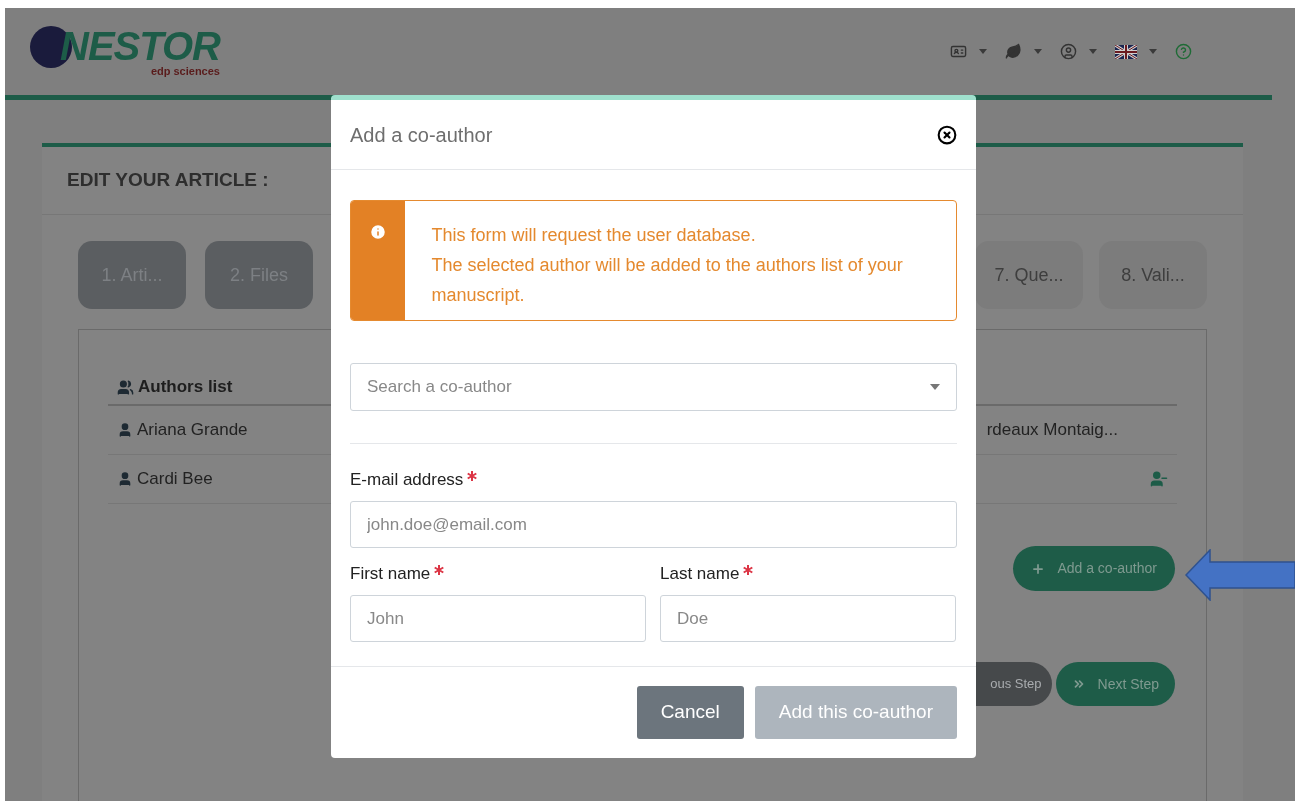  I want to click on next-step-button: Next Step, so click(1115, 684).